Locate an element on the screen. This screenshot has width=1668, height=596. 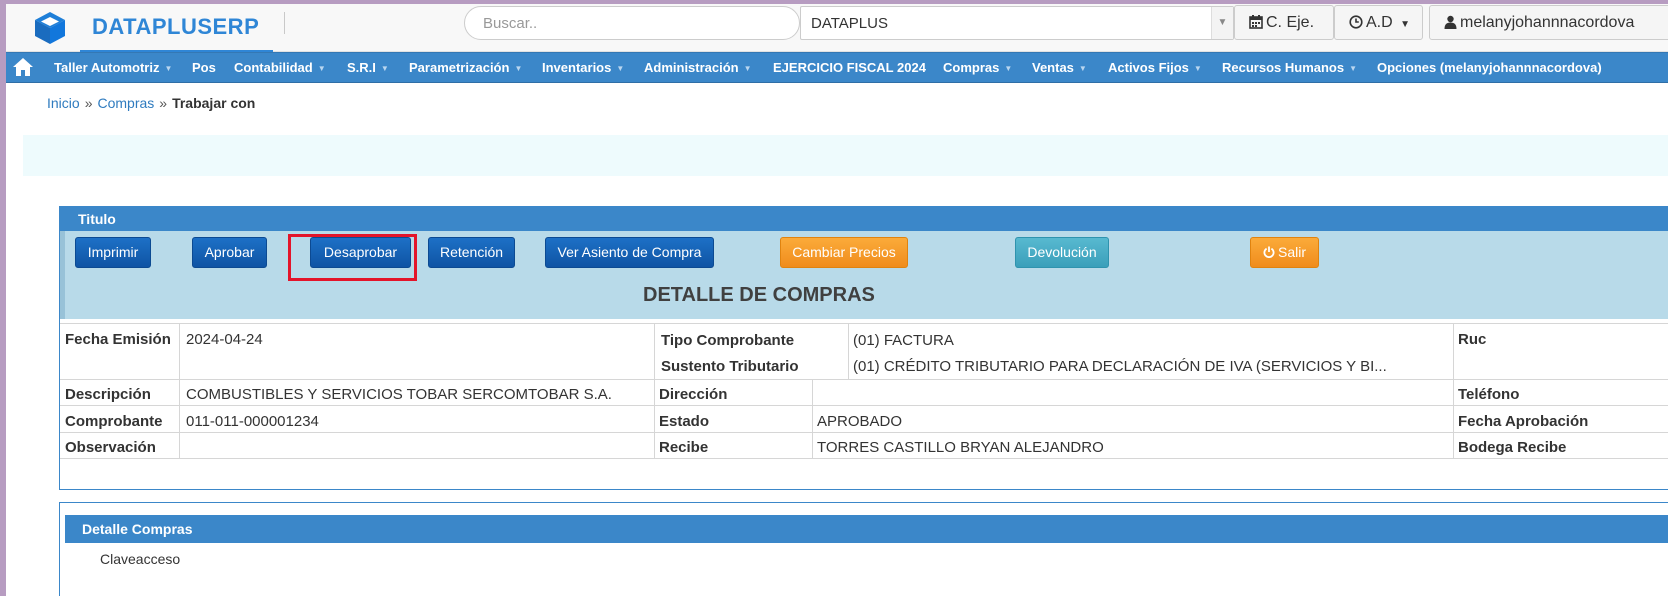
recibe-label: Recibe is located at coordinates (684, 447).